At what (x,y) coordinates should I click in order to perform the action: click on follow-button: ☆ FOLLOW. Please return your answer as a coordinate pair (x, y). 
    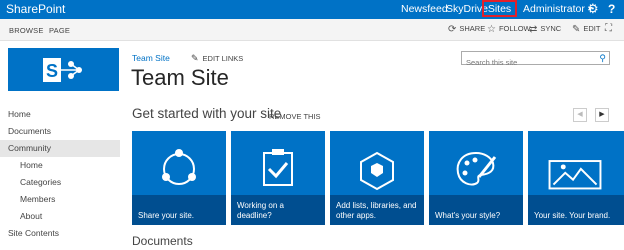
    Looking at the image, I should click on (509, 29).